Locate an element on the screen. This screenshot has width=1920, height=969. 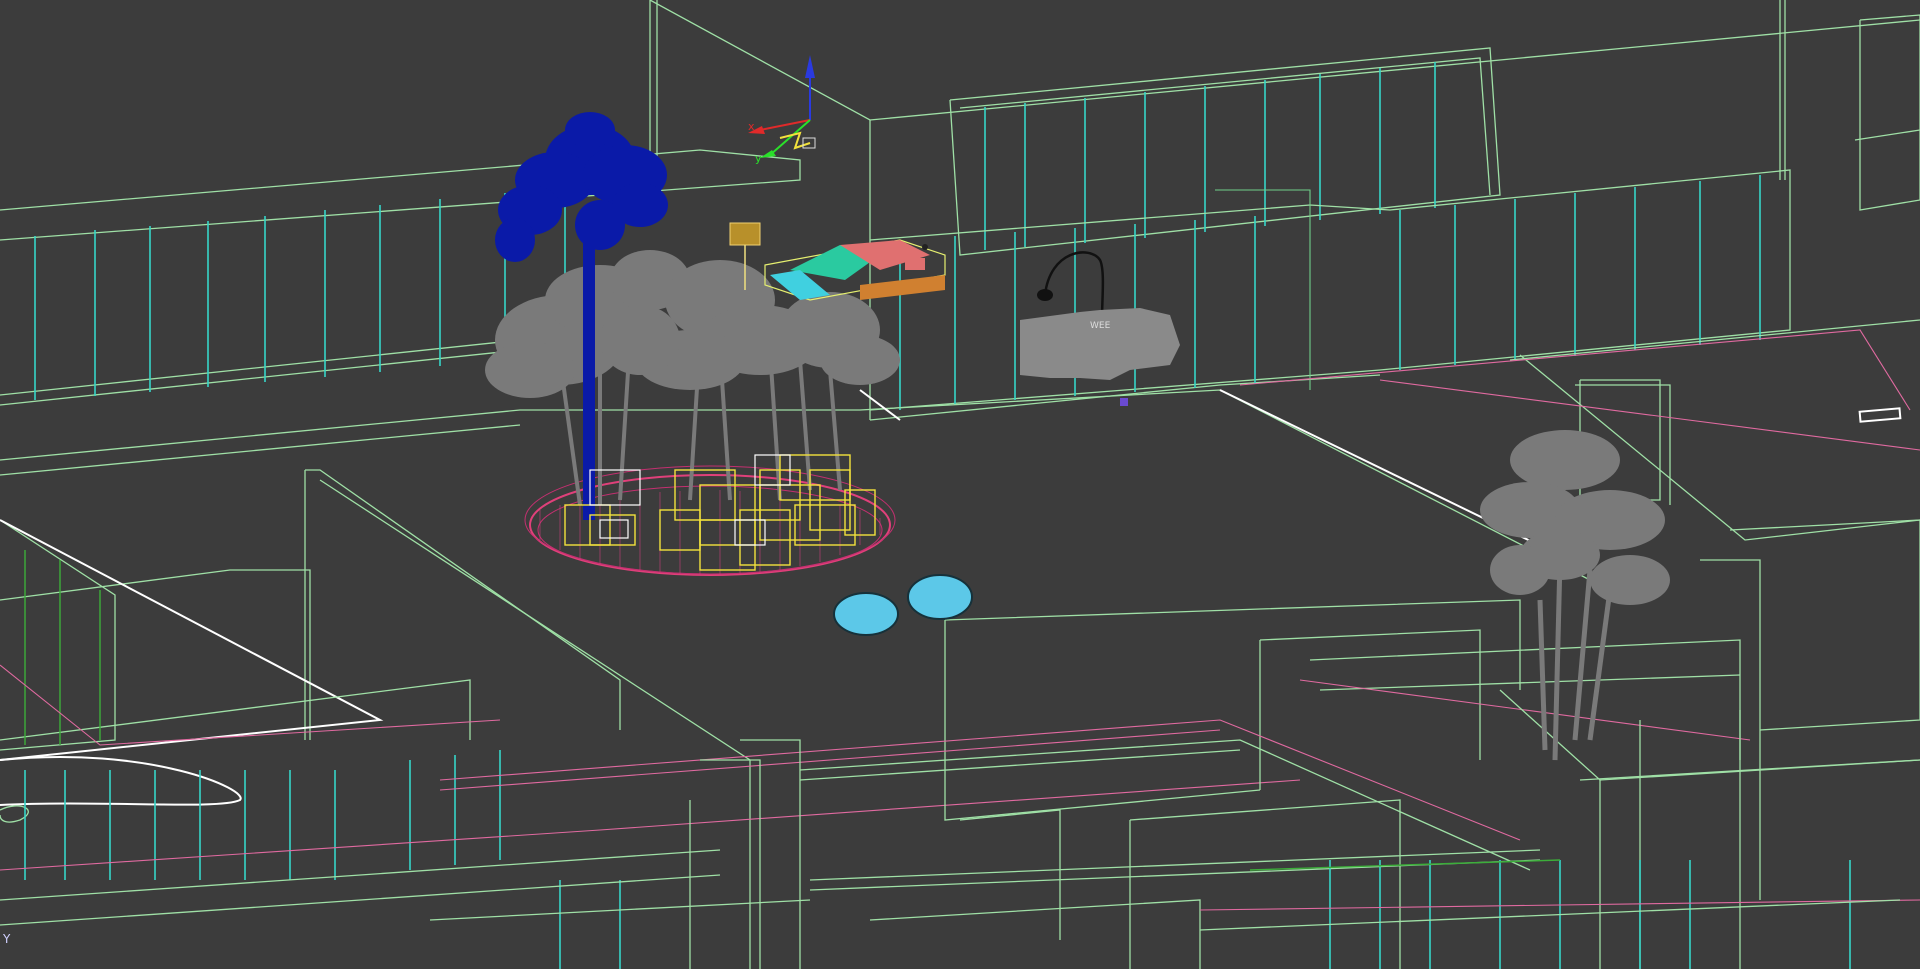
blue-stones is located at coordinates (903, 605).